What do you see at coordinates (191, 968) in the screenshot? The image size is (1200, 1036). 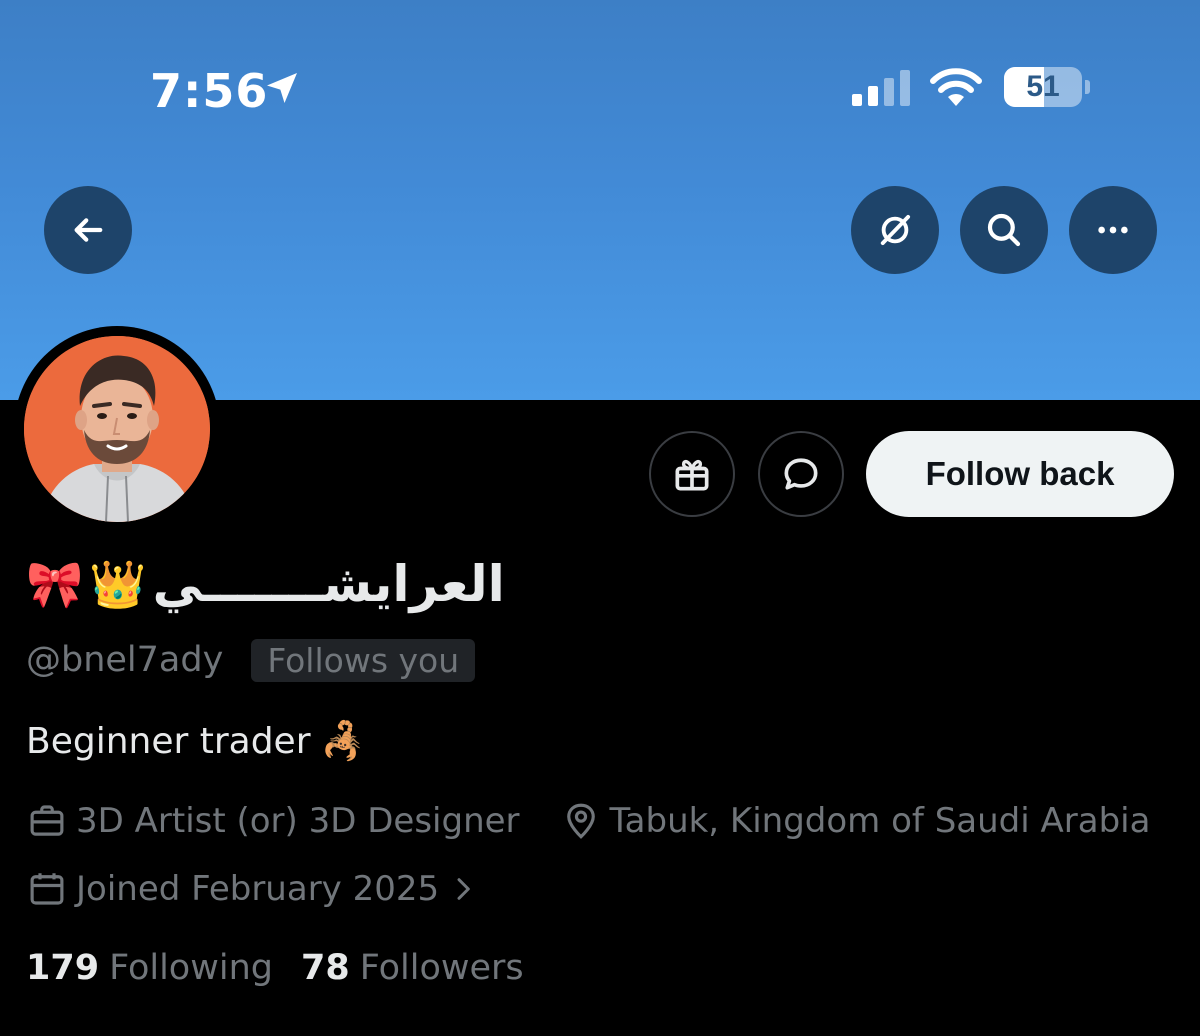 I see `following-label: Following` at bounding box center [191, 968].